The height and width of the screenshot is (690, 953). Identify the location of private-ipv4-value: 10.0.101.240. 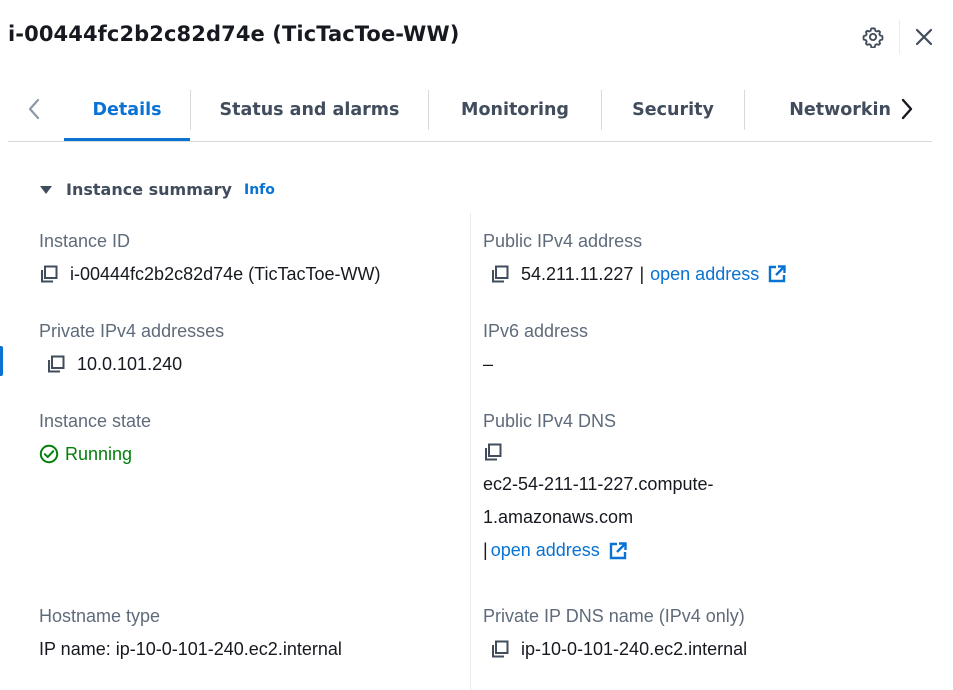
(130, 364).